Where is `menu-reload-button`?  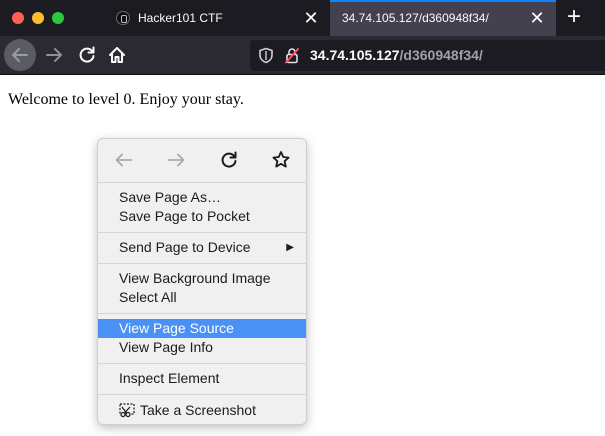
menu-reload-button is located at coordinates (229, 160).